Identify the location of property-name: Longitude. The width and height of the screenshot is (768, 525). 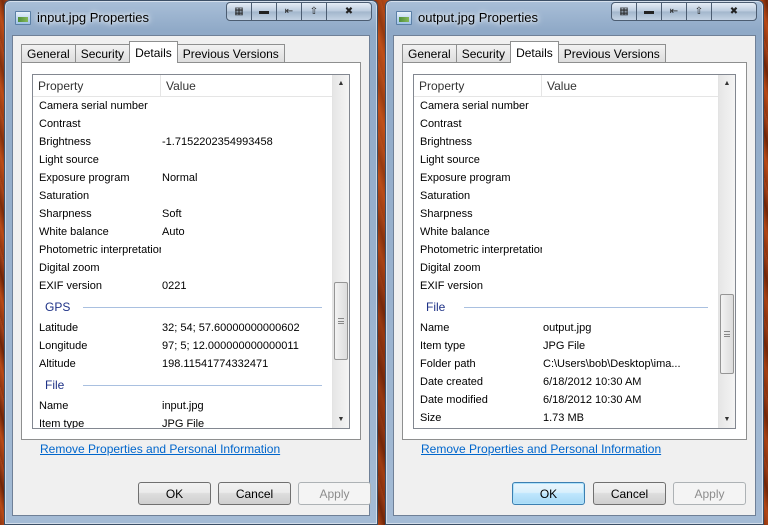
(63, 346).